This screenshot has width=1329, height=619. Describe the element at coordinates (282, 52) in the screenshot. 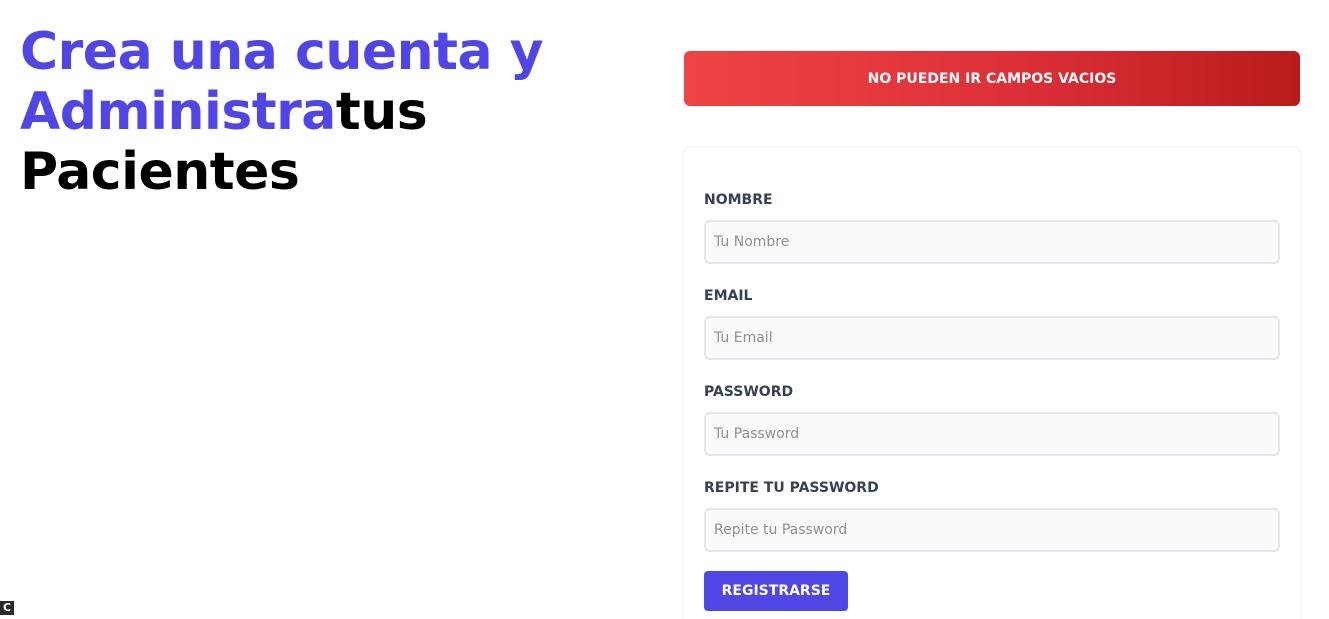

I see `title-line-1: Crea una cuenta y` at that location.